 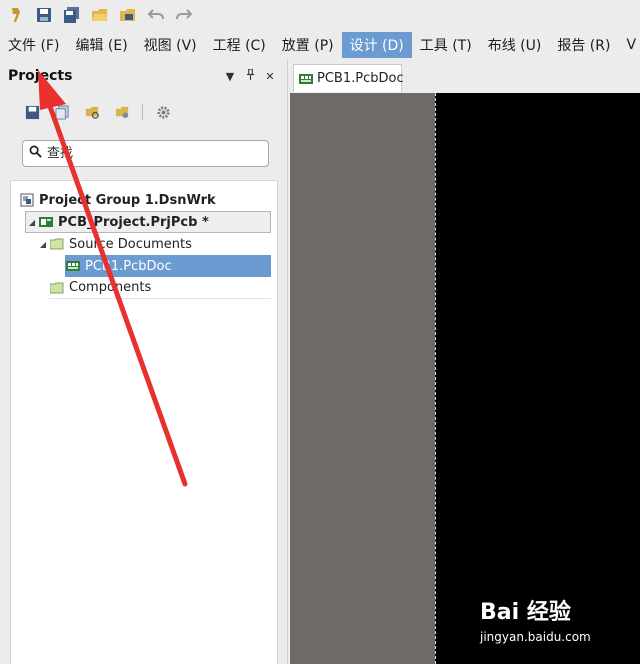 What do you see at coordinates (128, 266) in the screenshot?
I see `tree-item-label: PCB1.PcbDoc` at bounding box center [128, 266].